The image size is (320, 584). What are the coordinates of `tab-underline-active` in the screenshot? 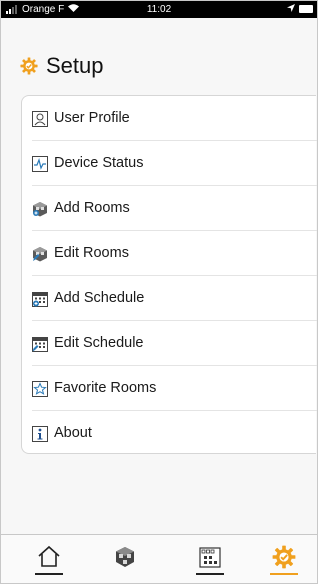 It's located at (284, 574).